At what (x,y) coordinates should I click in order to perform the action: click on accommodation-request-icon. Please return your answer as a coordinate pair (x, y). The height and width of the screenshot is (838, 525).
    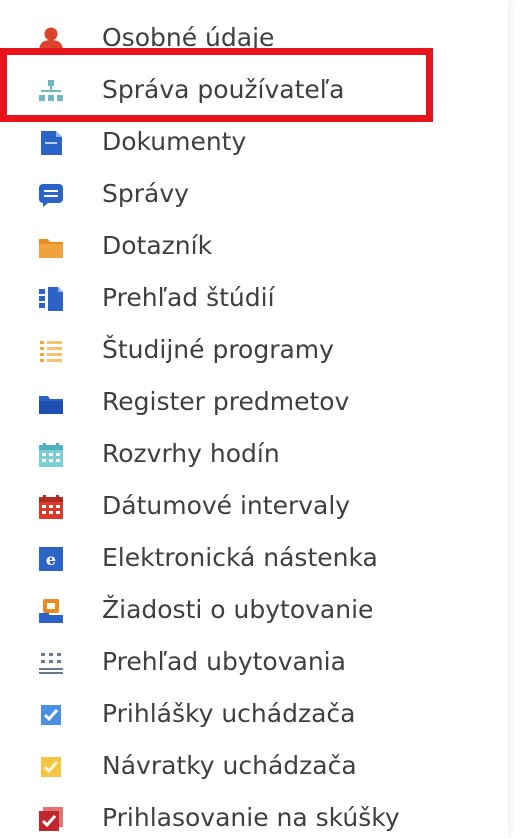
    Looking at the image, I should click on (51, 611).